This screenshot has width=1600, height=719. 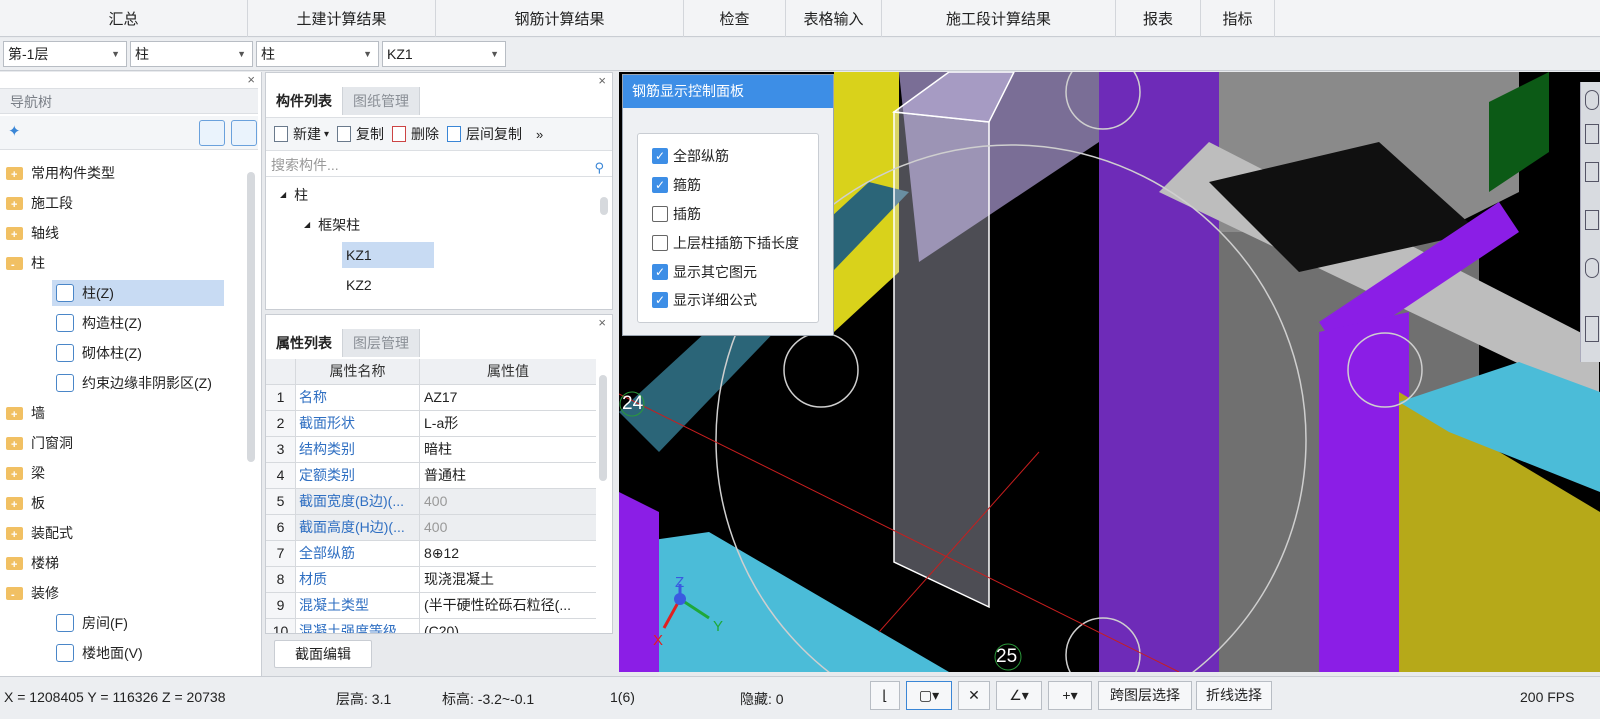 I want to click on property-row: 2 截面形状 L-a形, so click(x=431, y=424).